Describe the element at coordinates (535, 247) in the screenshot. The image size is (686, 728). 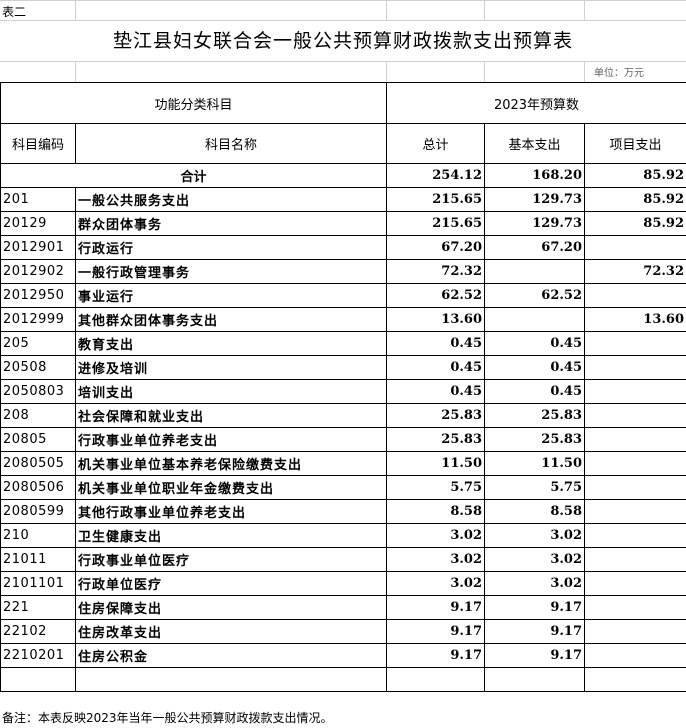
I see `row-basic: 67.20` at that location.